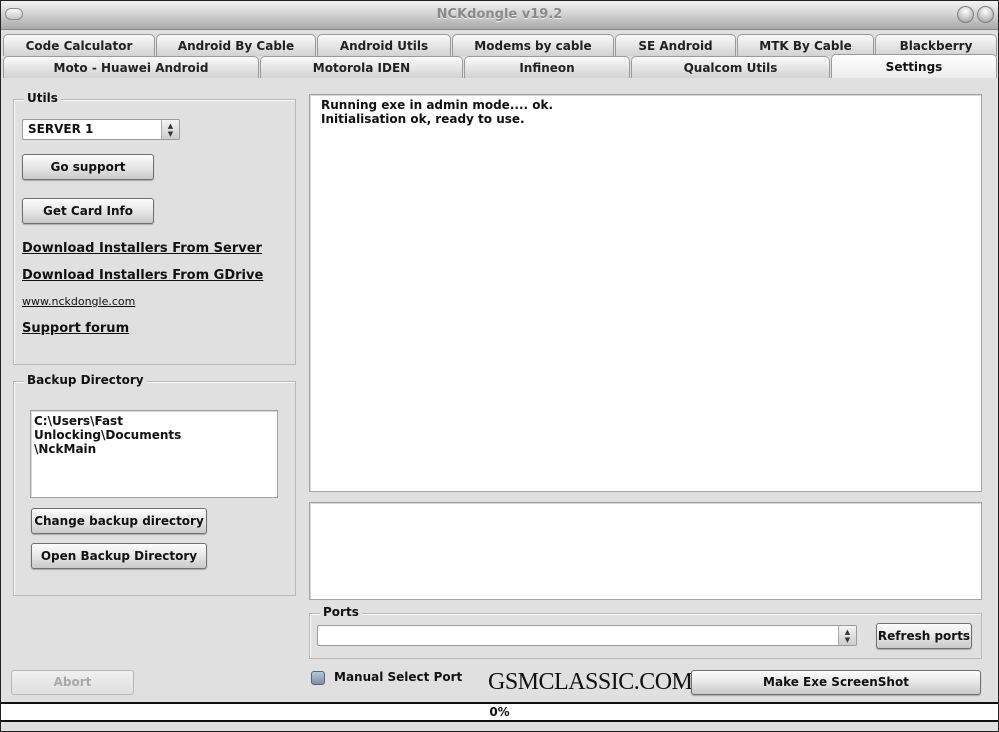 Image resolution: width=999 pixels, height=732 pixels. What do you see at coordinates (101, 129) in the screenshot?
I see `server-select: SERVER 1 ▲ ▼` at bounding box center [101, 129].